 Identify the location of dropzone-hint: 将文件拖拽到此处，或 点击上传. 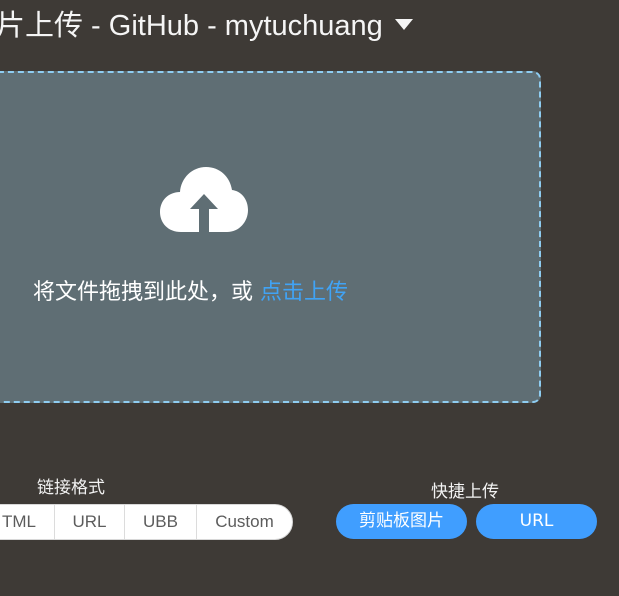
(190, 290).